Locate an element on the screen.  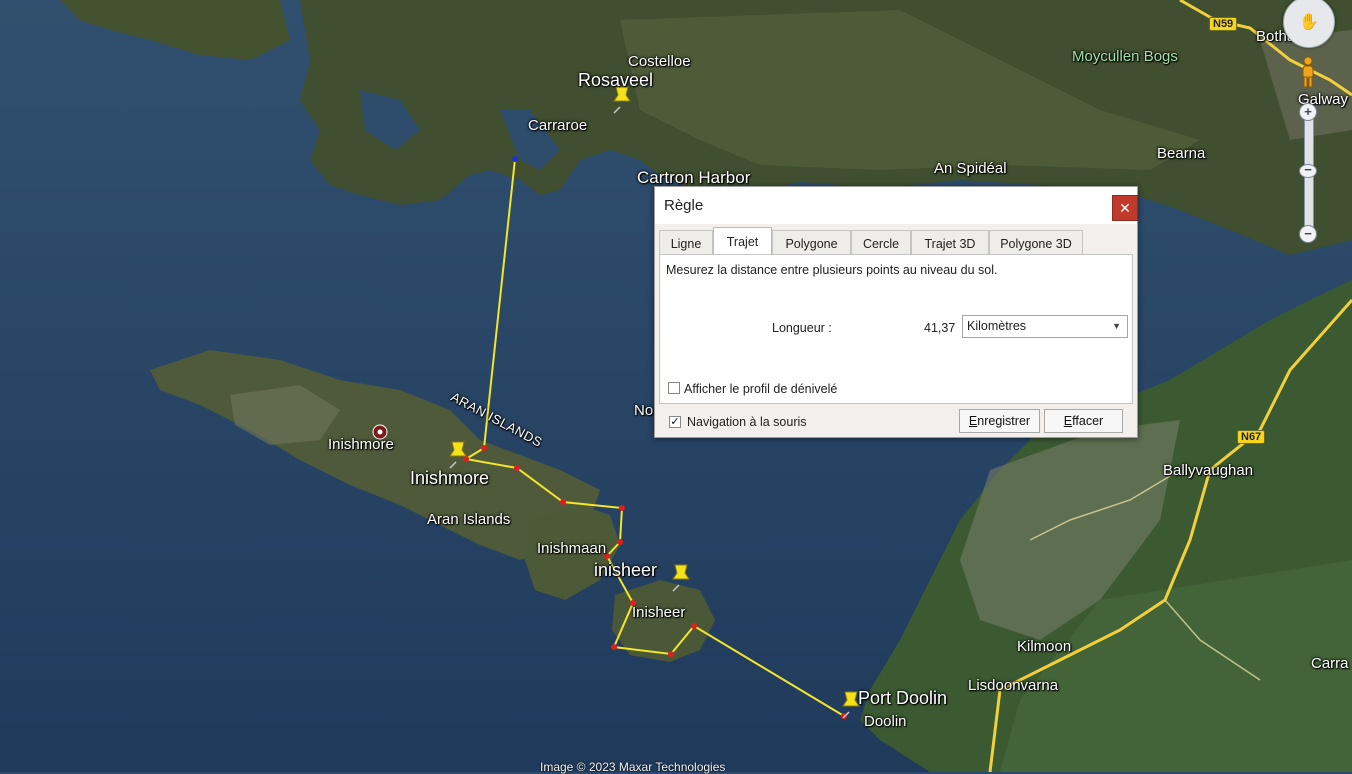
road-shield-n59: N59 is located at coordinates (1223, 24).